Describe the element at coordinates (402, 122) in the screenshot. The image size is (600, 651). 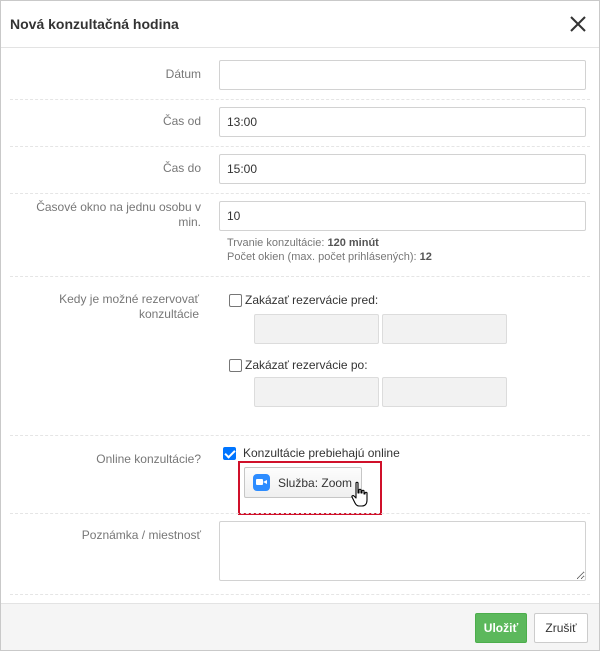
I see `time-from-input` at that location.